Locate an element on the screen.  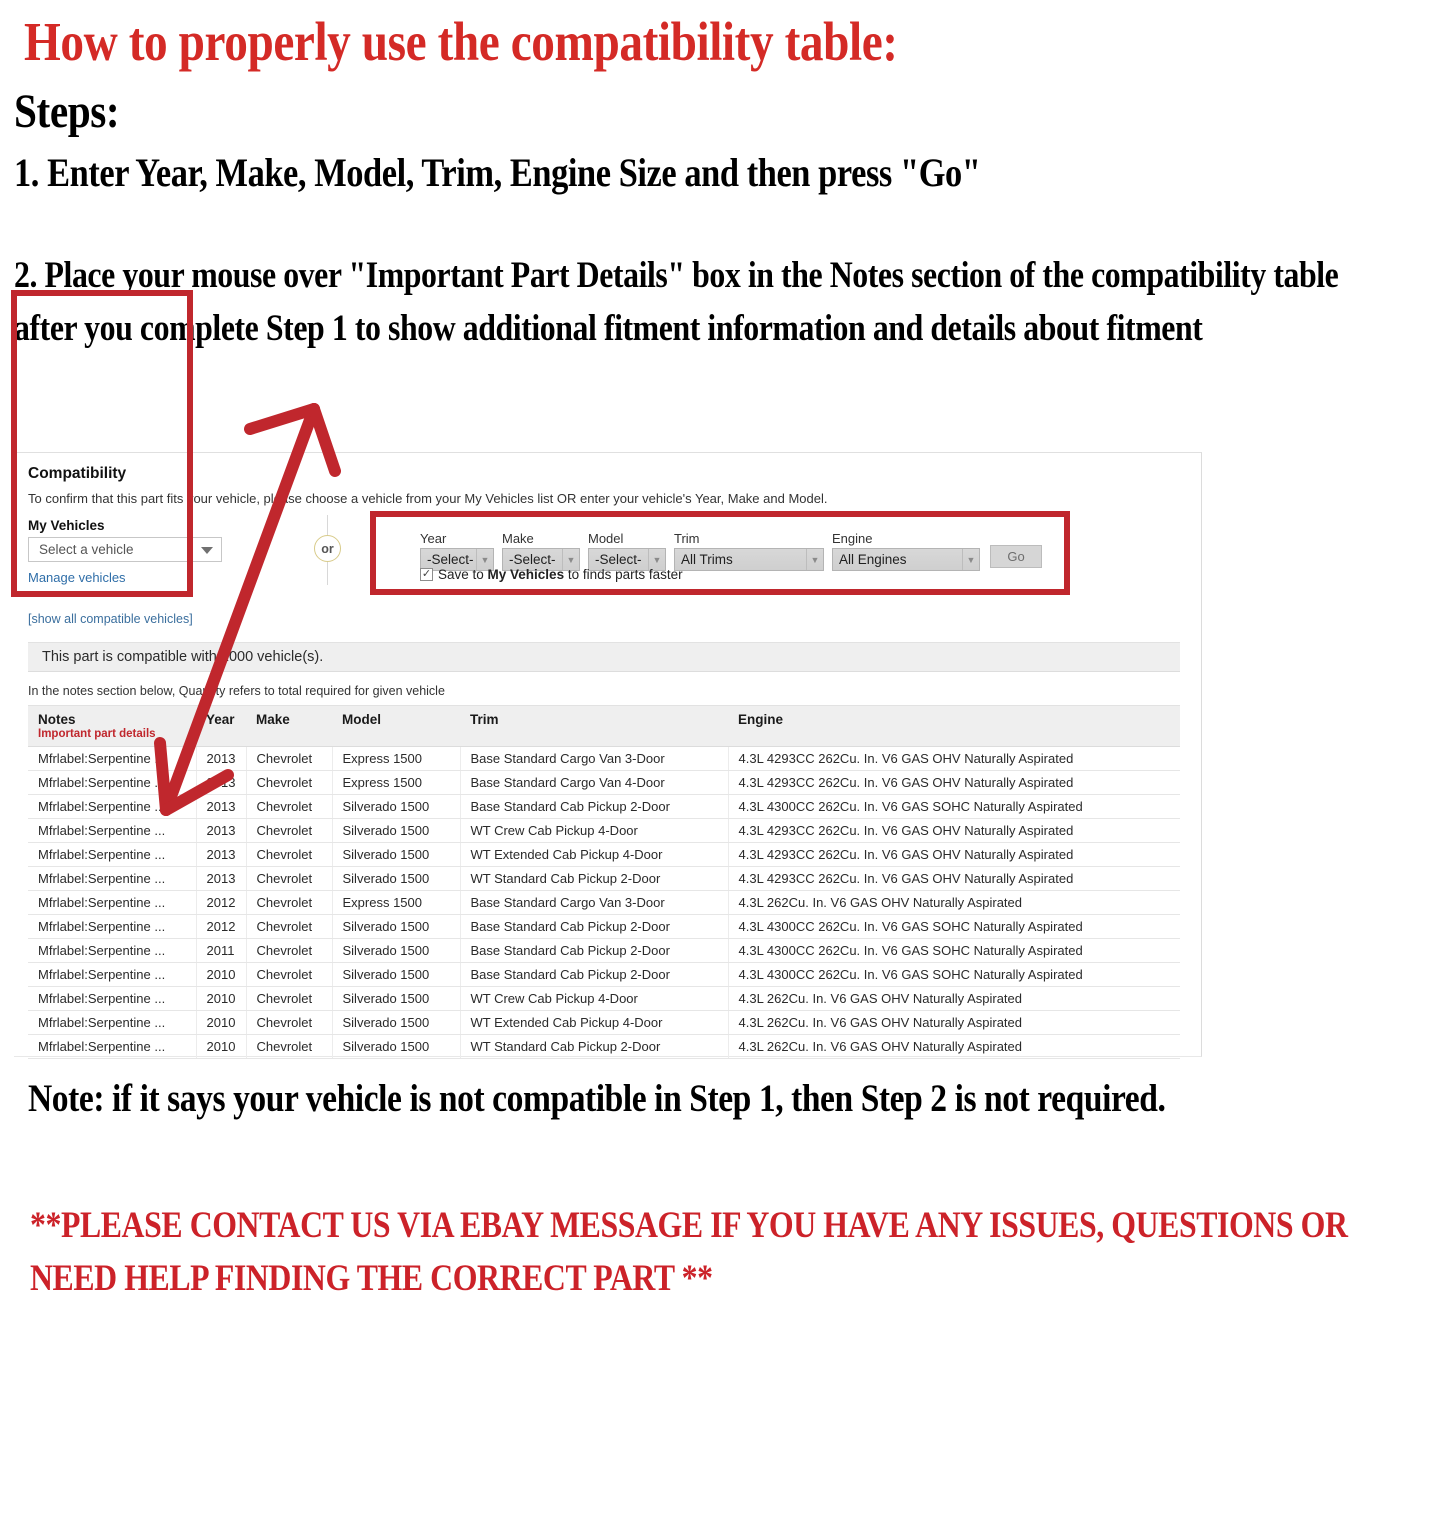
year-field: Year -Select- ▼ is located at coordinates (457, 551).